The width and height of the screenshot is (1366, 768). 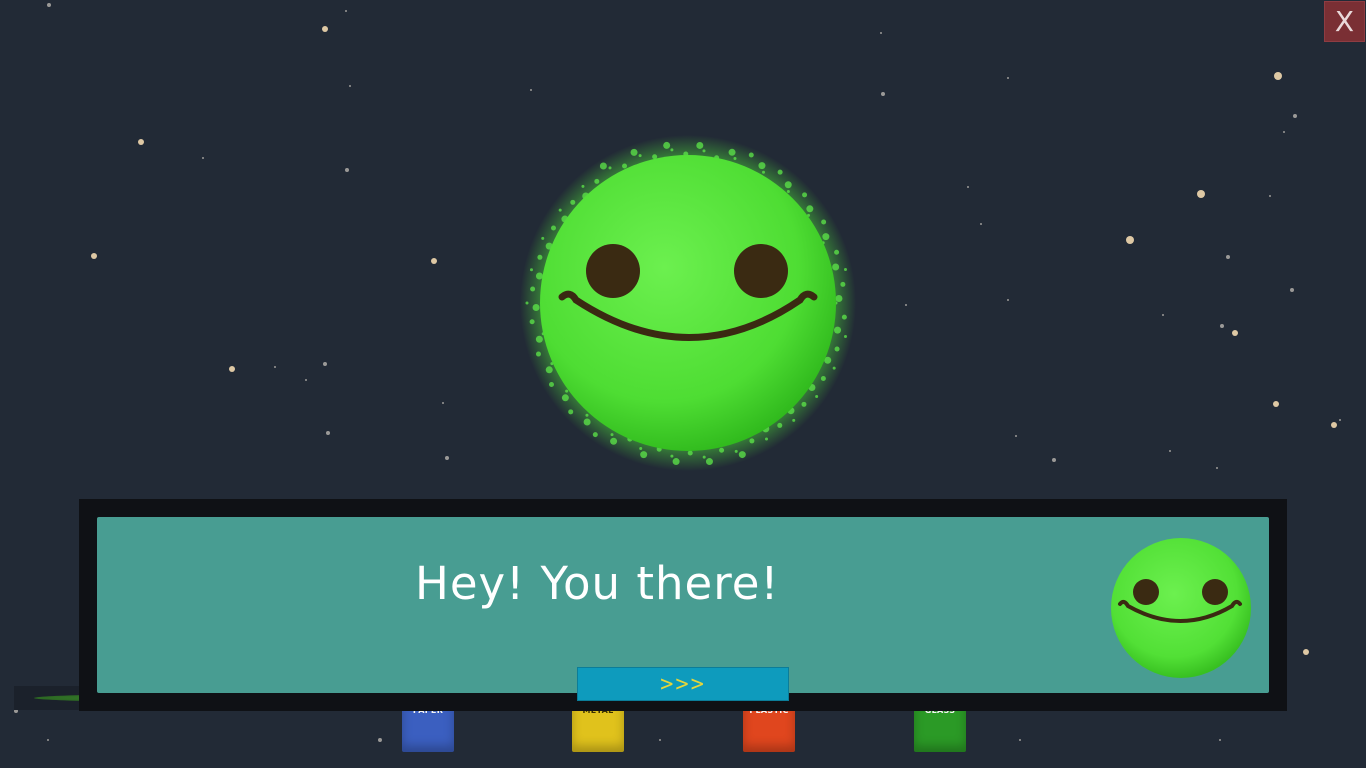 I want to click on planet-left-eye, so click(x=613, y=271).